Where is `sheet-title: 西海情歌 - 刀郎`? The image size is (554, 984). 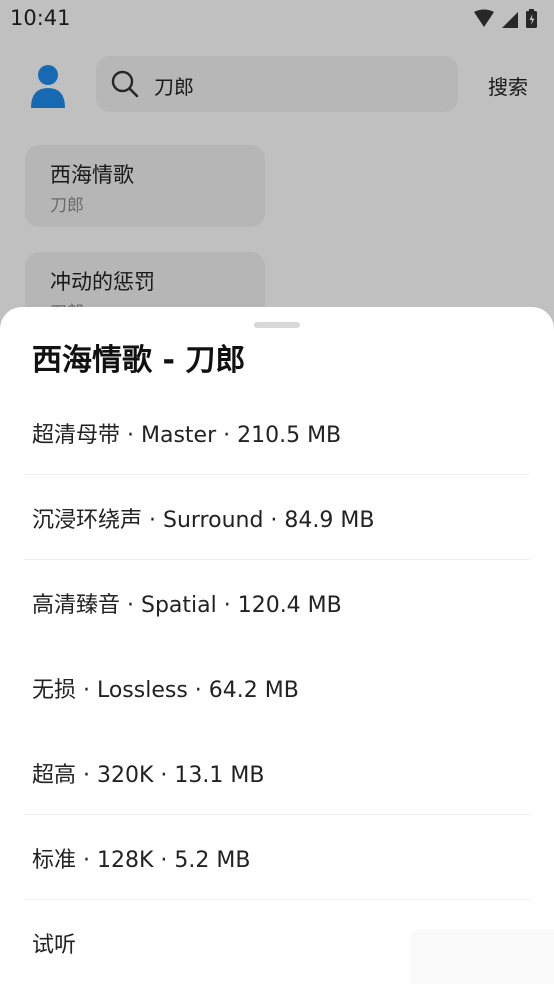 sheet-title: 西海情歌 - 刀郎 is located at coordinates (139, 360).